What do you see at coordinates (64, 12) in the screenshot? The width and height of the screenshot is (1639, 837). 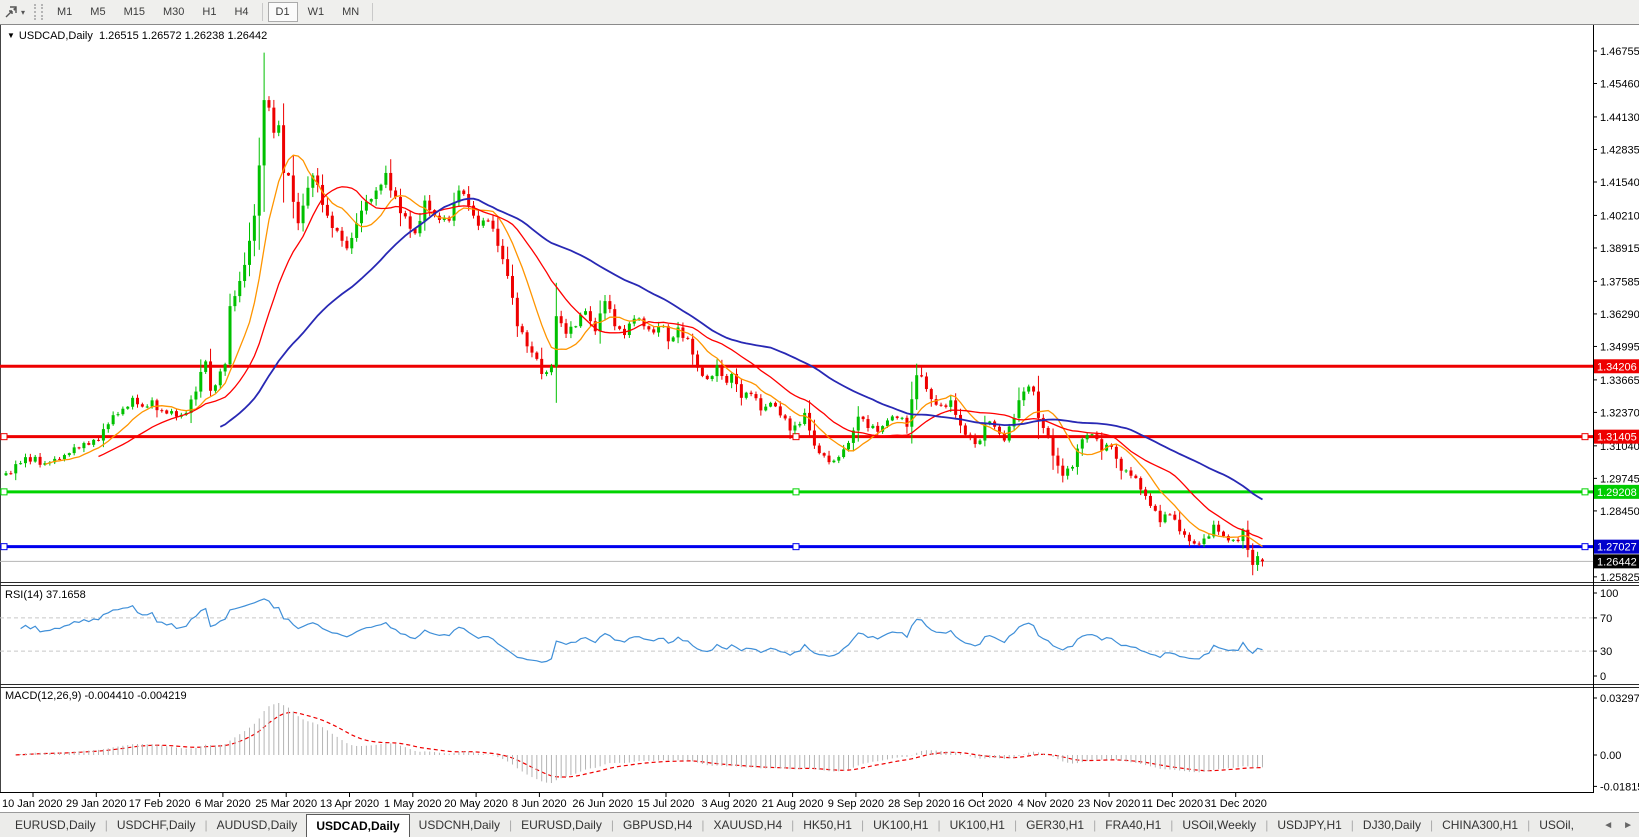 I see `timeframe-button-m1: M1` at bounding box center [64, 12].